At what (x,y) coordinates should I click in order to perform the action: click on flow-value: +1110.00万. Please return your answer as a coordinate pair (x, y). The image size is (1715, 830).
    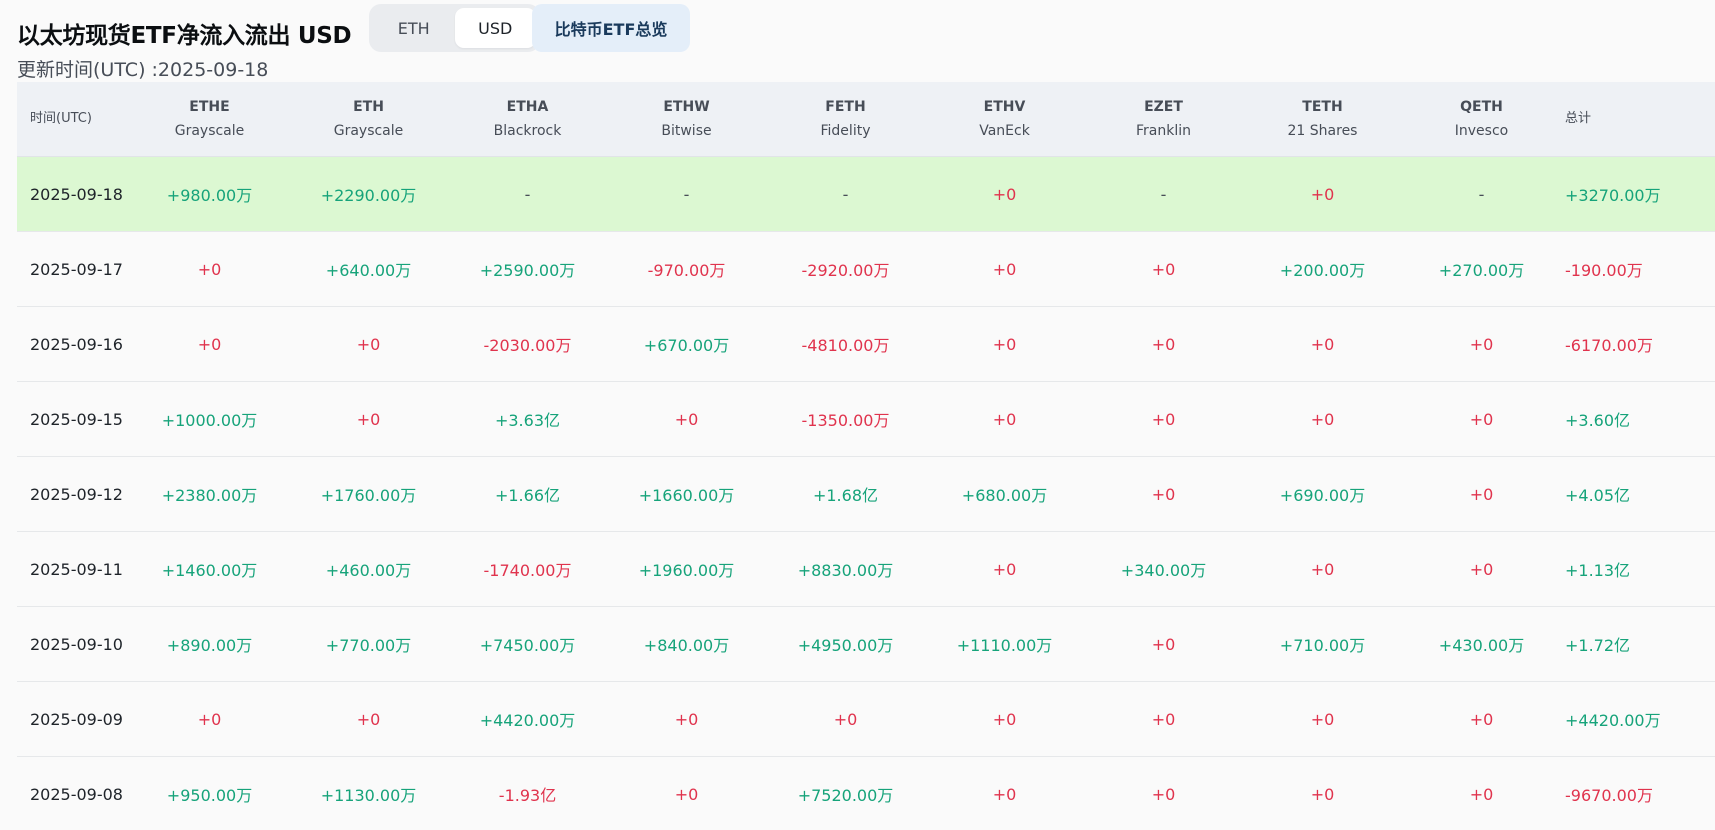
    Looking at the image, I should click on (1004, 645).